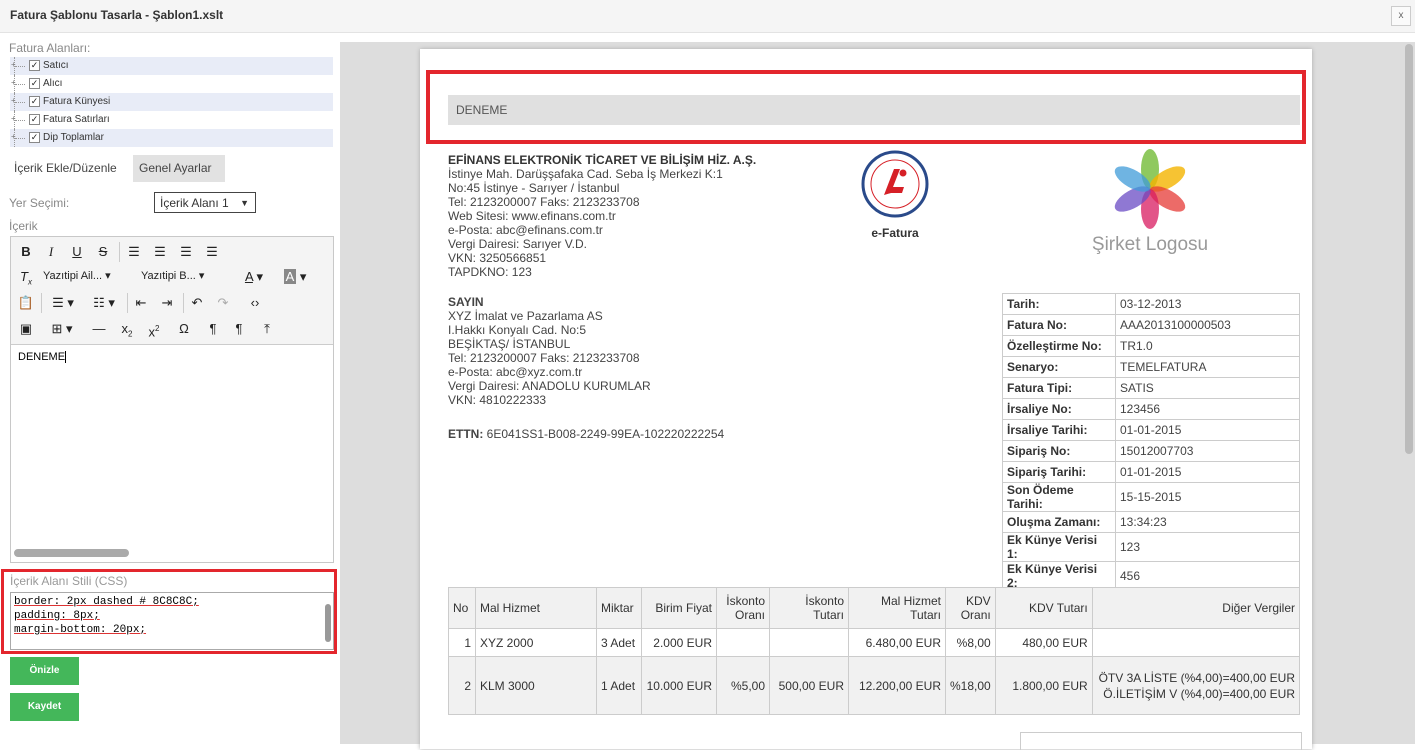 Image resolution: width=1415 pixels, height=750 pixels. What do you see at coordinates (71, 553) in the screenshot?
I see `editor-horizontal-scrollbar` at bounding box center [71, 553].